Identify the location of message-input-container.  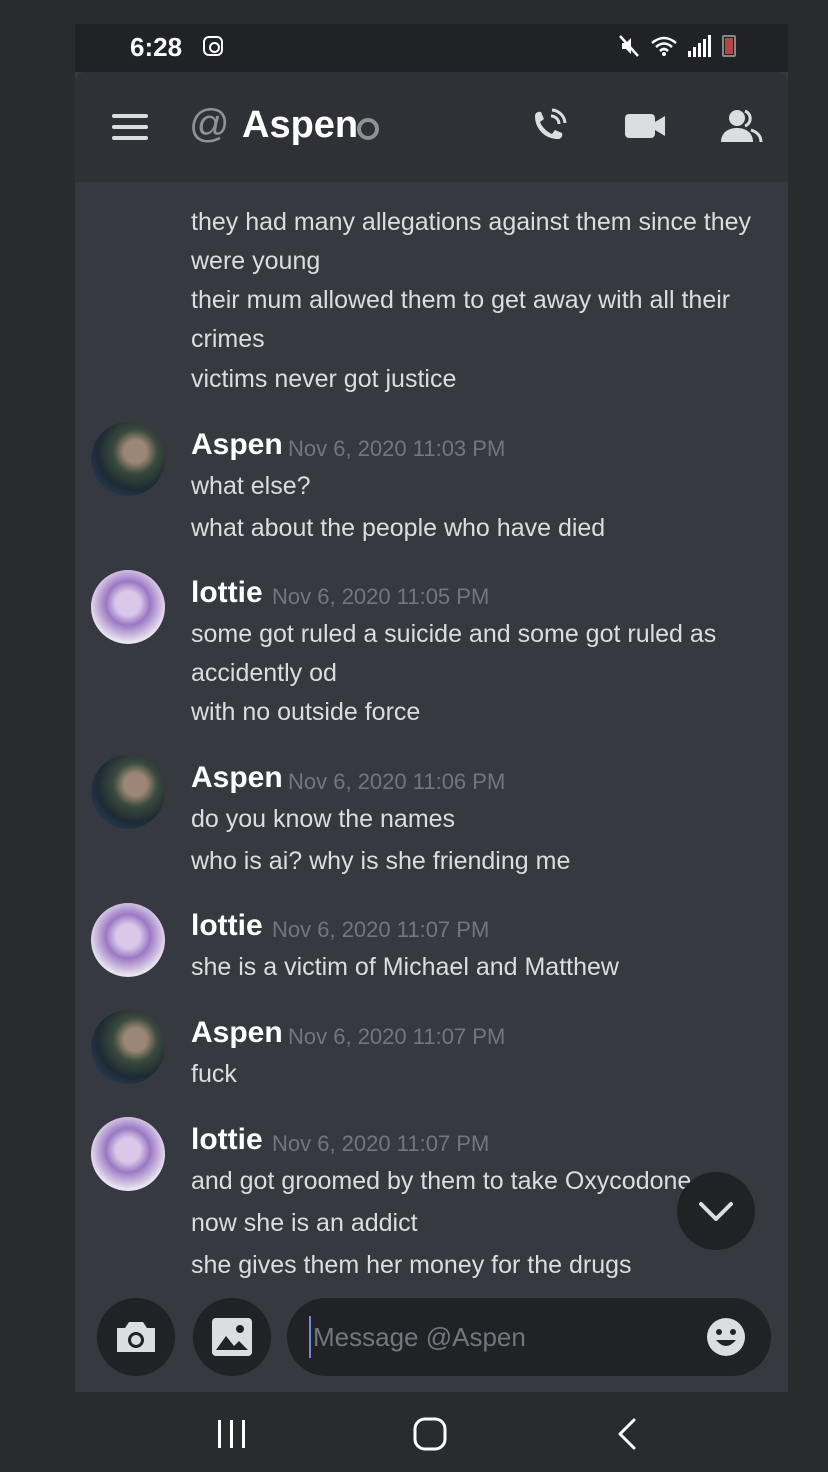
(529, 1337).